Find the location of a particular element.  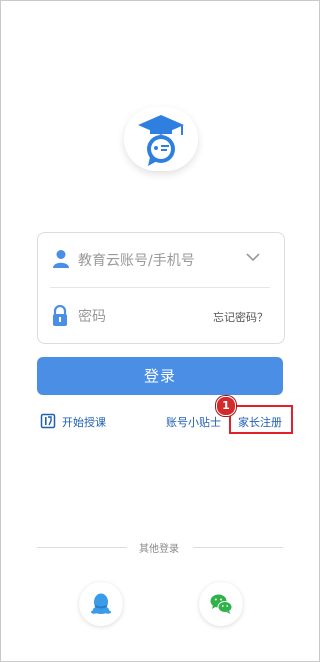

account-tips-link: 账号小贴士 is located at coordinates (193, 422).